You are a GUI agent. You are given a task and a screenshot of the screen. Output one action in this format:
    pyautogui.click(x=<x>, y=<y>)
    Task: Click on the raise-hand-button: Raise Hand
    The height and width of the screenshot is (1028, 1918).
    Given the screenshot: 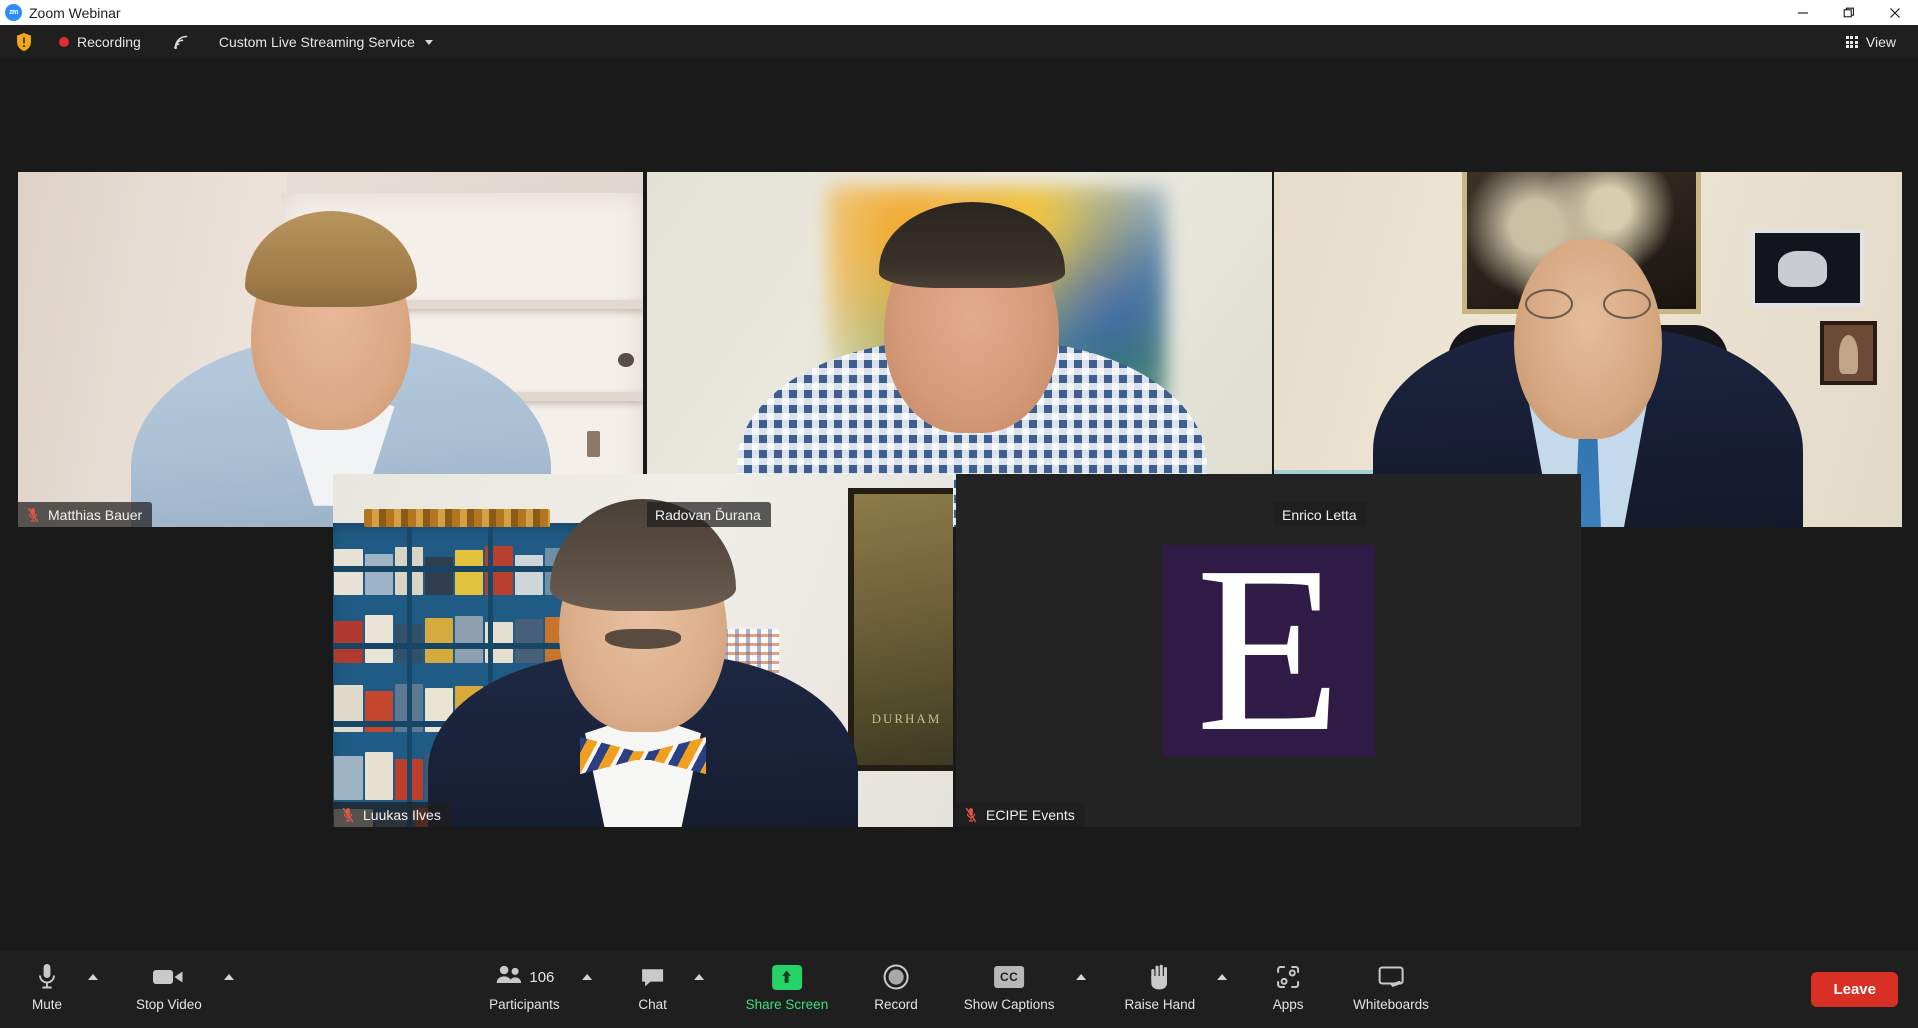 What is the action you would take?
    pyautogui.click(x=1160, y=989)
    